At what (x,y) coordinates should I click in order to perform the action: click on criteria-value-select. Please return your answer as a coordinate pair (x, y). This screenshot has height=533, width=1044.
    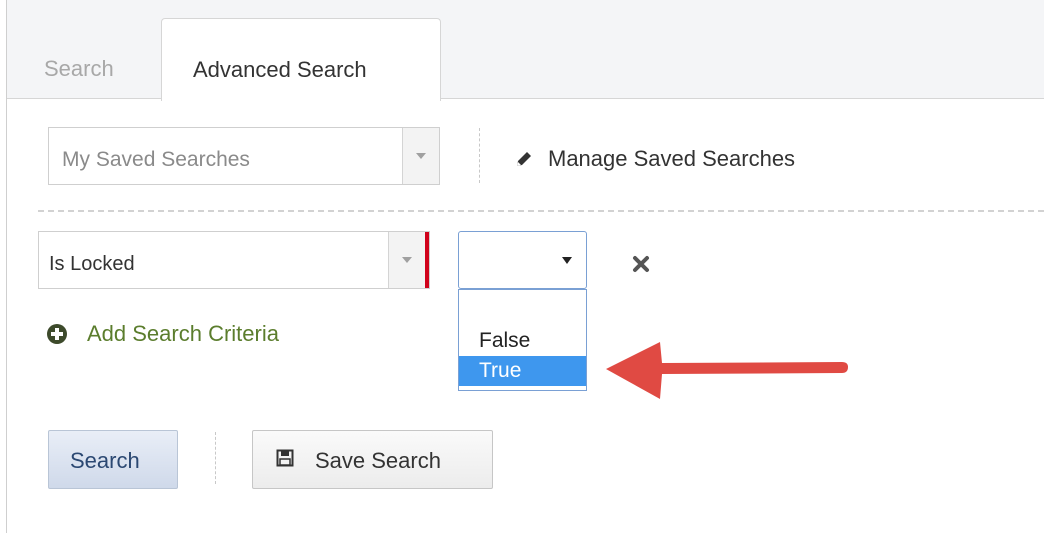
    Looking at the image, I should click on (522, 260).